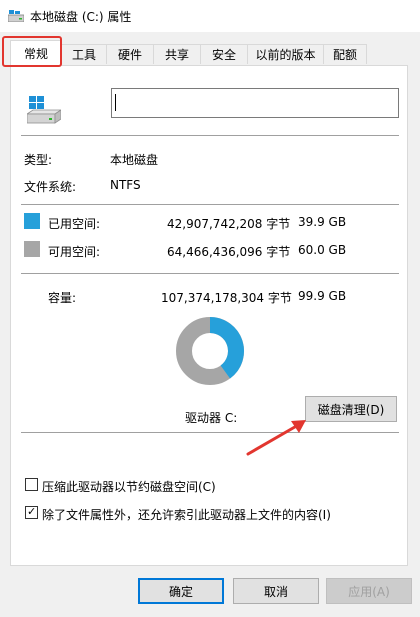 This screenshot has width=420, height=617. Describe the element at coordinates (229, 252) in the screenshot. I see `free-space-bytes: 64,466,436,096 字节` at that location.